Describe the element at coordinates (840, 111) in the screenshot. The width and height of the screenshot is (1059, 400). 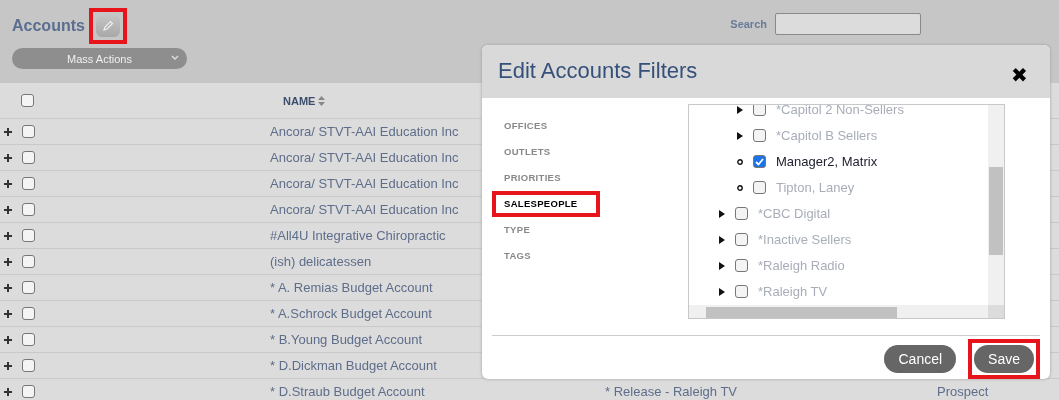
I see `tree-item-label: *Capitol 2 Non-Sellers` at that location.